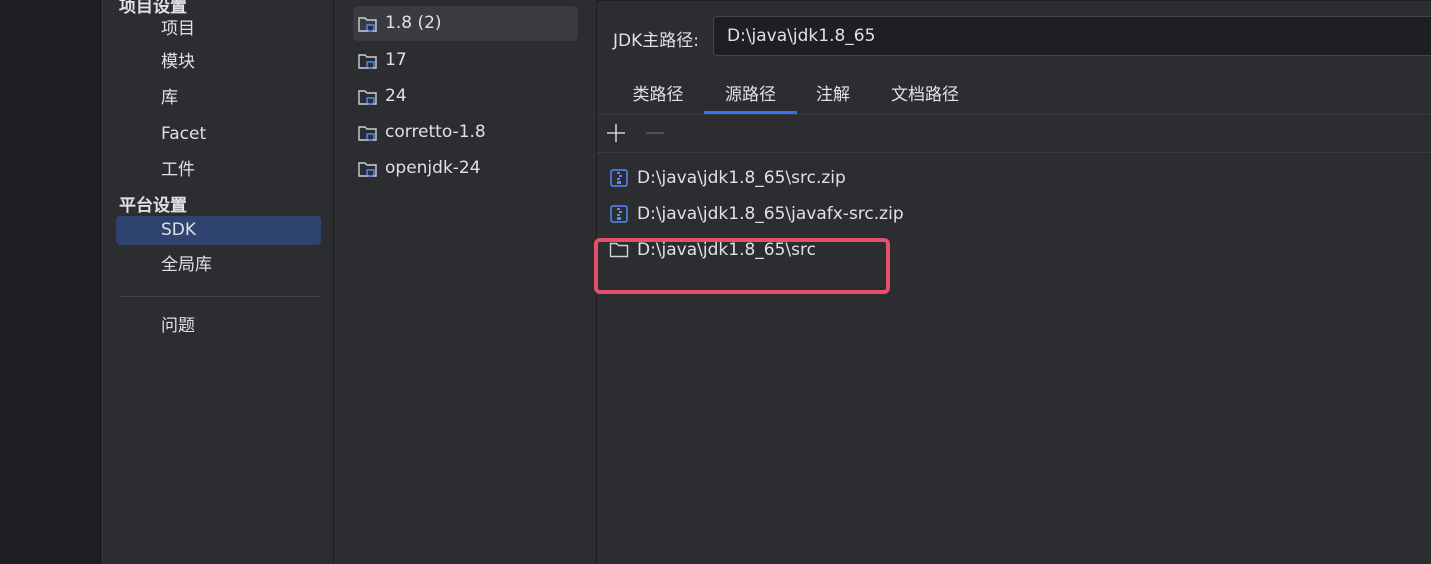  I want to click on source-path-row: D:\java\jdk1.8_65\src.zip, so click(727, 178).